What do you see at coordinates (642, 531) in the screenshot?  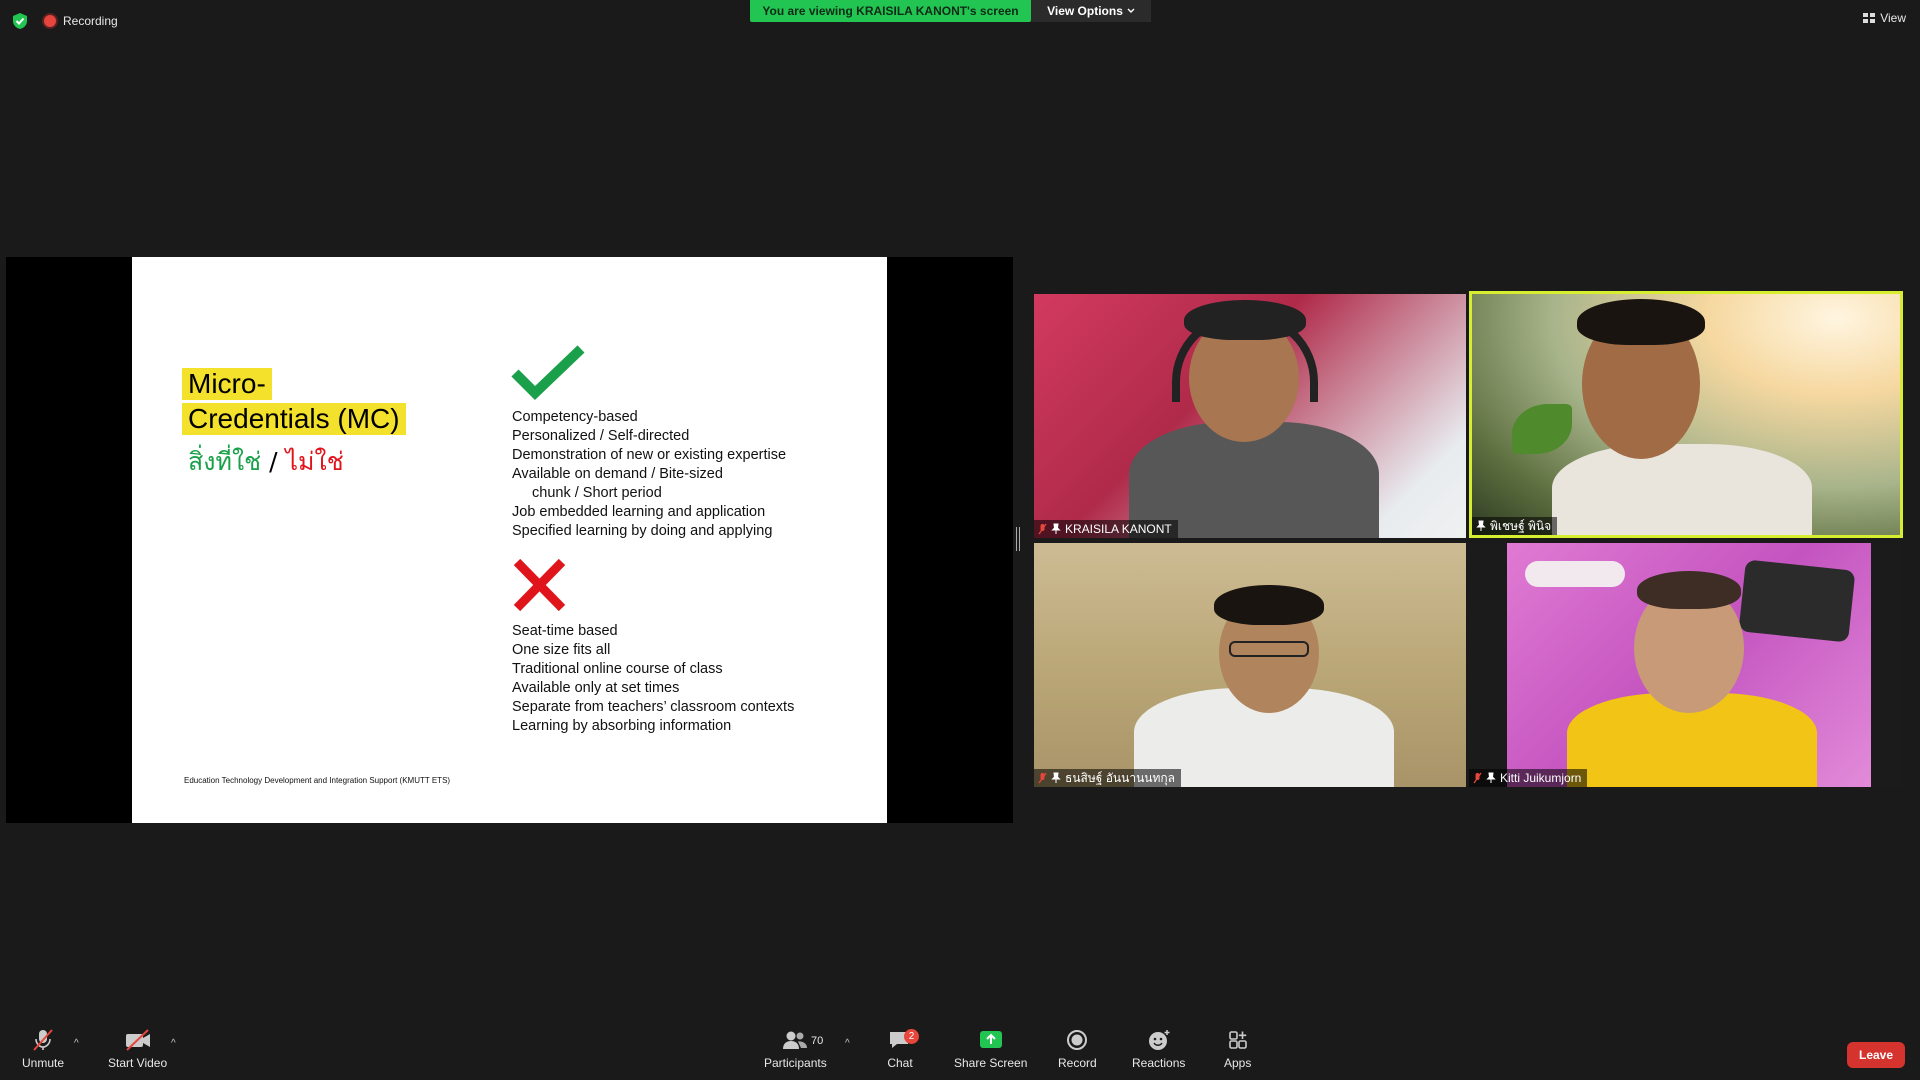 I see `is-list-item: Specified learning by doing and applying` at bounding box center [642, 531].